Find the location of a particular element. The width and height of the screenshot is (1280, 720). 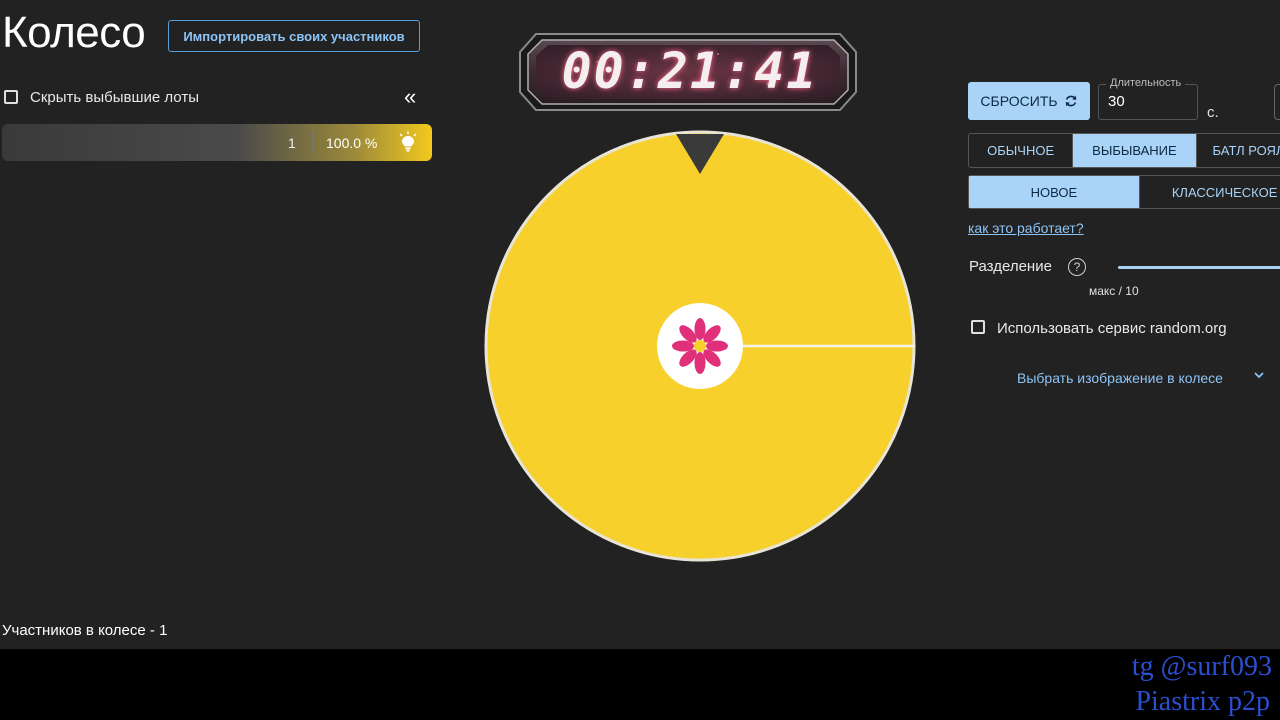

how-it-works-link: как это работает? is located at coordinates (1026, 228).